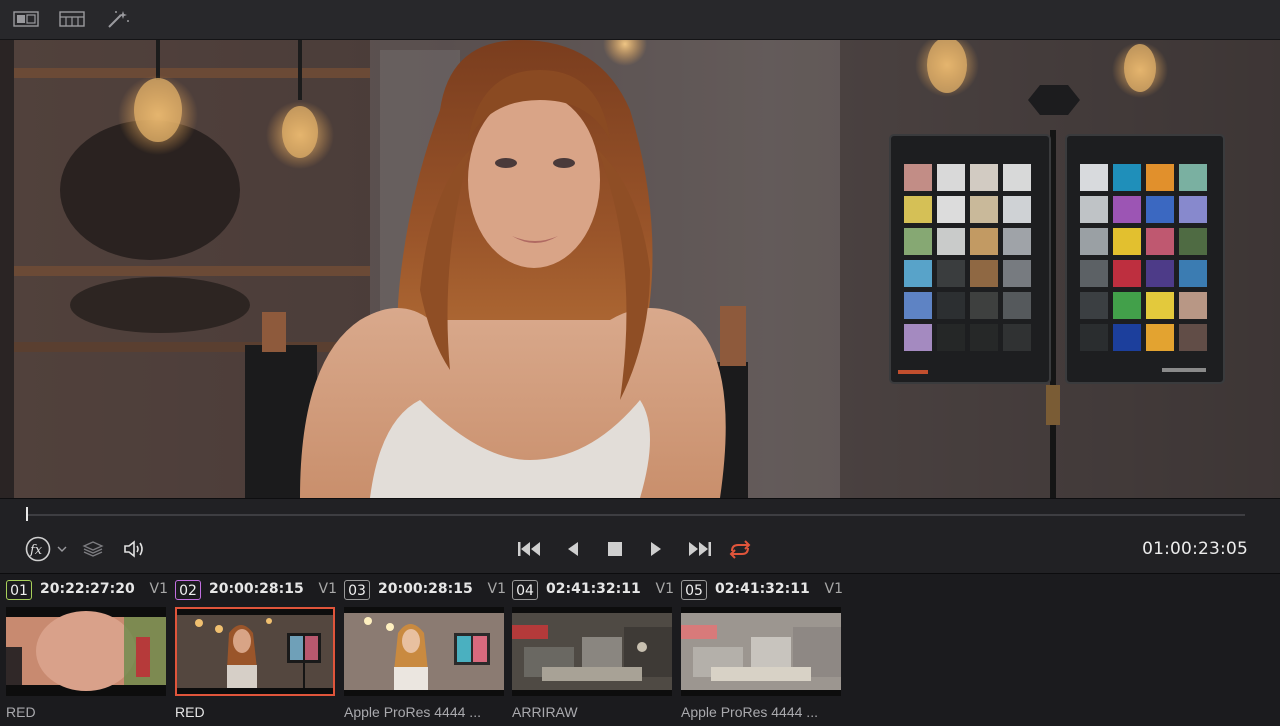 This screenshot has width=1280, height=726. What do you see at coordinates (656, 549) in the screenshot?
I see `play-icon` at bounding box center [656, 549].